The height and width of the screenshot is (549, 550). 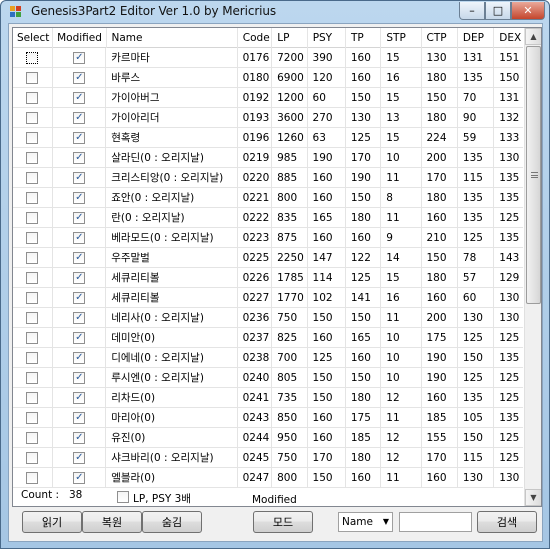 What do you see at coordinates (255, 198) in the screenshot?
I see `cell-code: 0221` at bounding box center [255, 198].